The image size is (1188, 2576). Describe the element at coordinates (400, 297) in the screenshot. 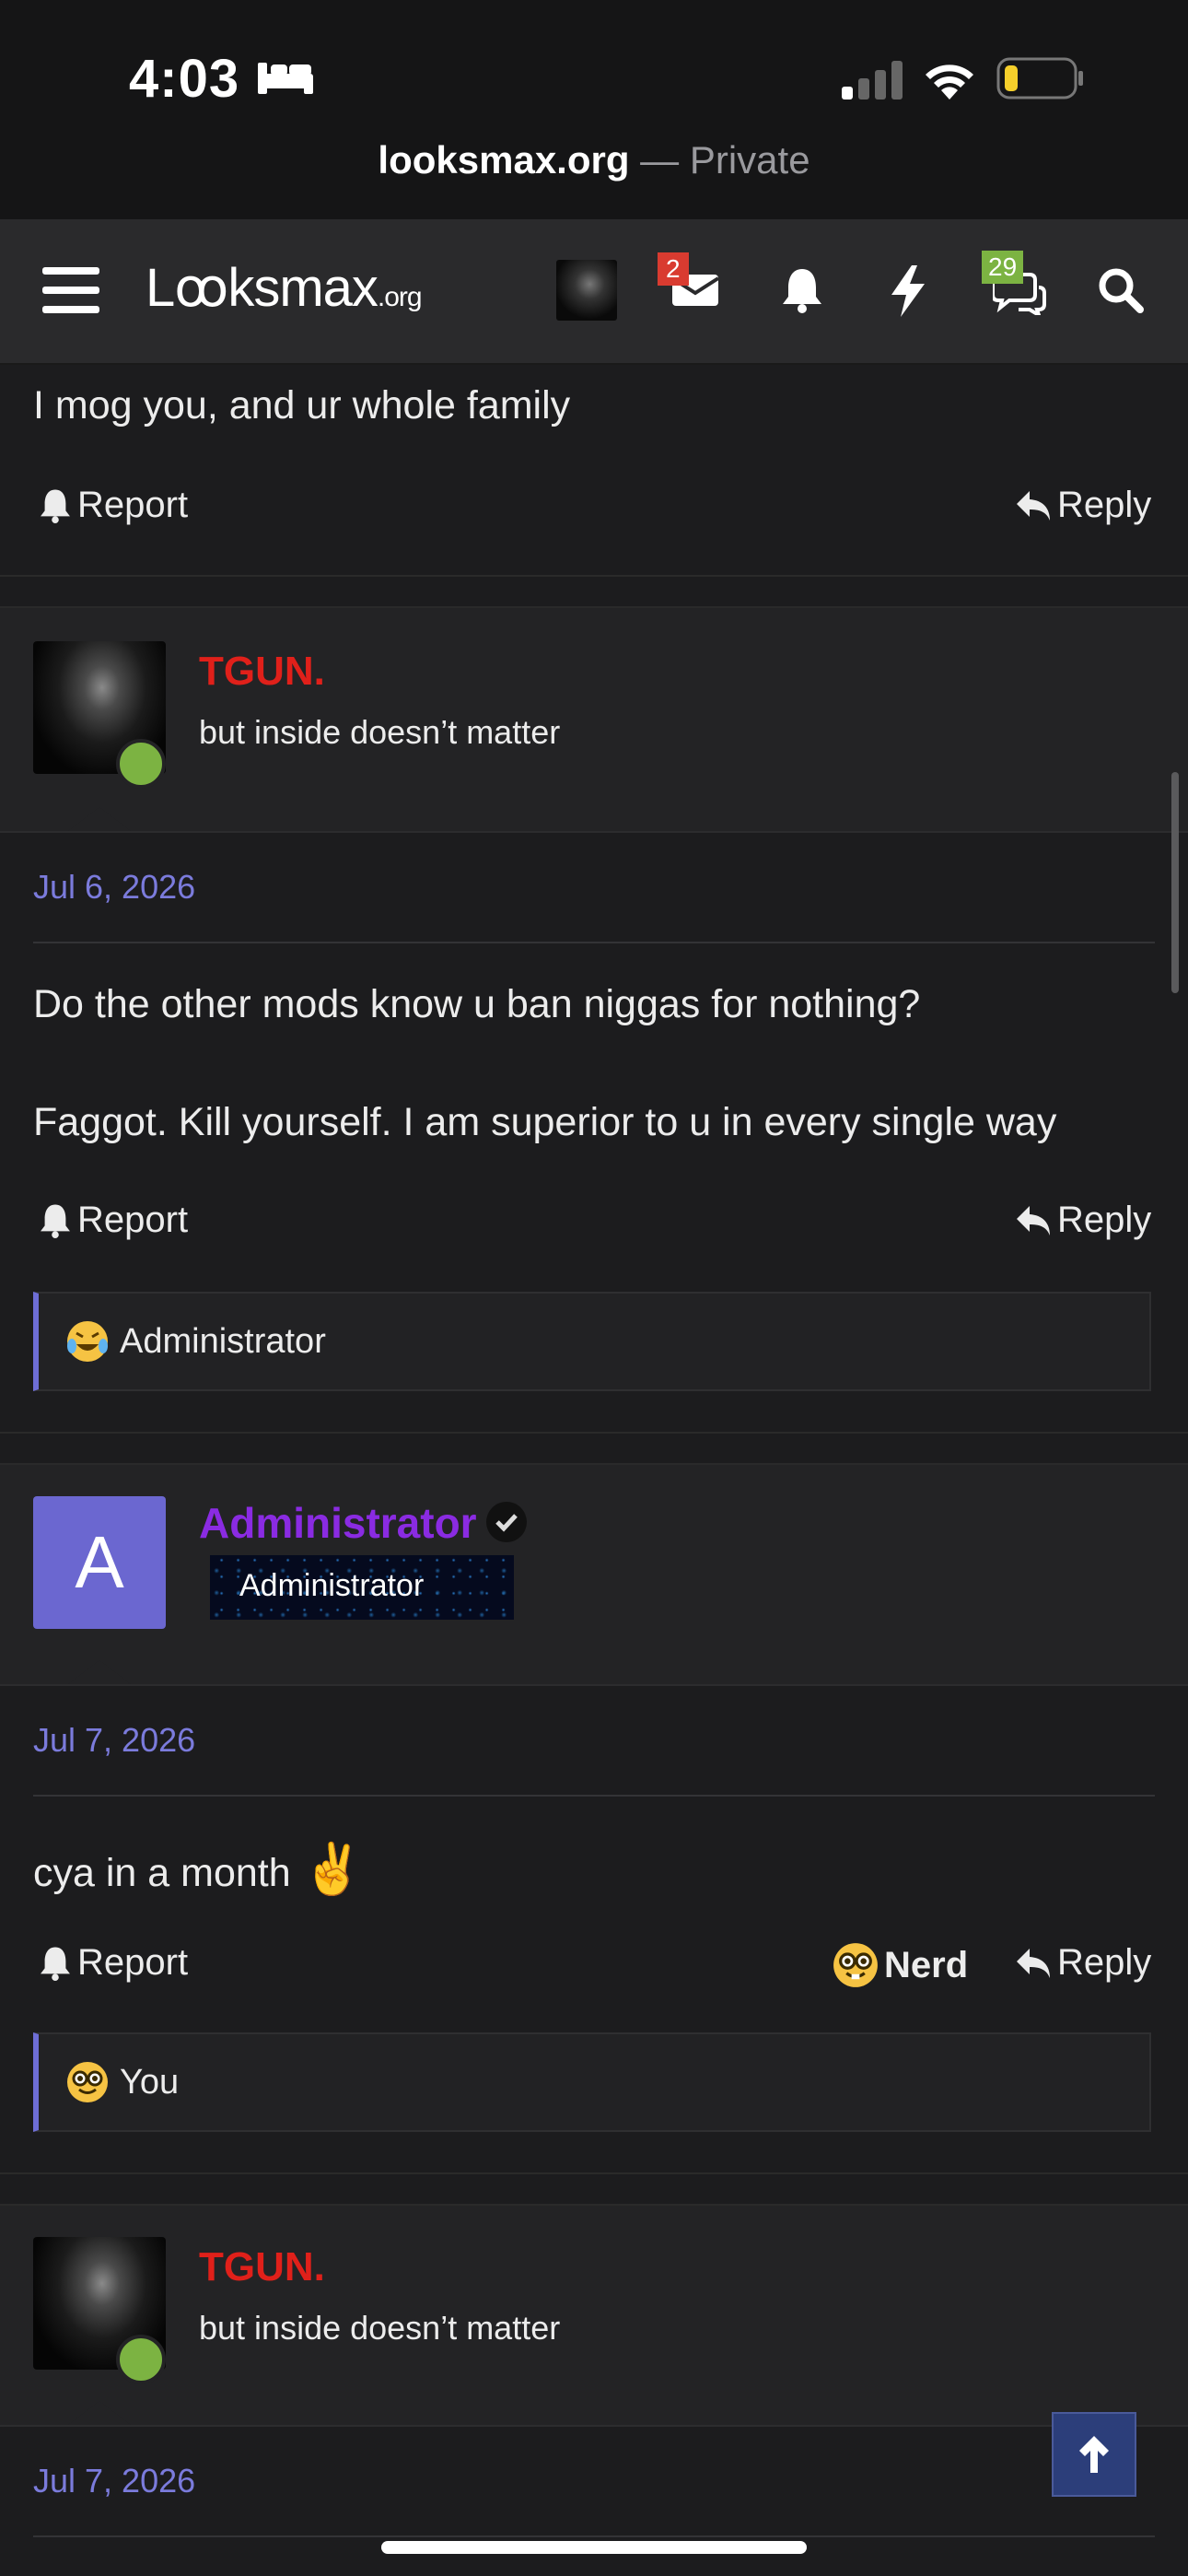

I see `logo-org: .org` at that location.